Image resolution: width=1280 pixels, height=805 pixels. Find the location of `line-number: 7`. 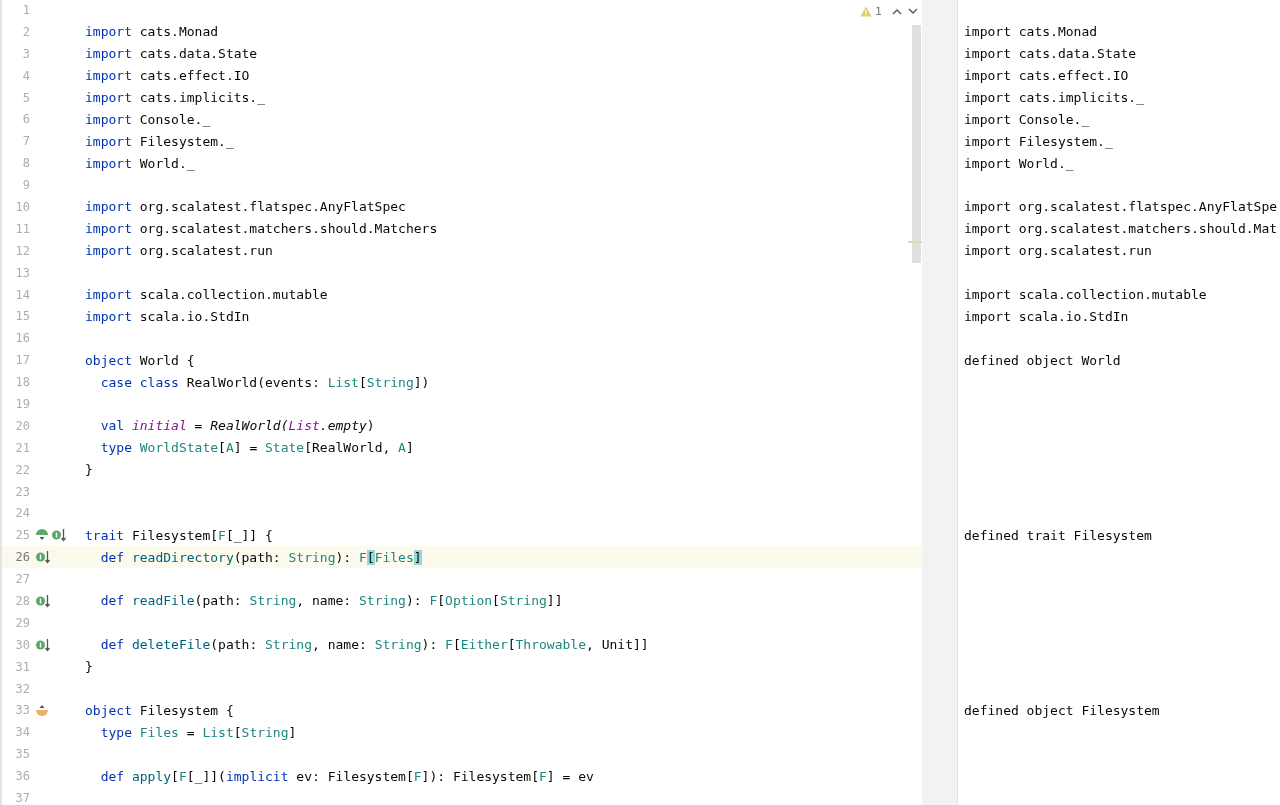

line-number: 7 is located at coordinates (25, 141).